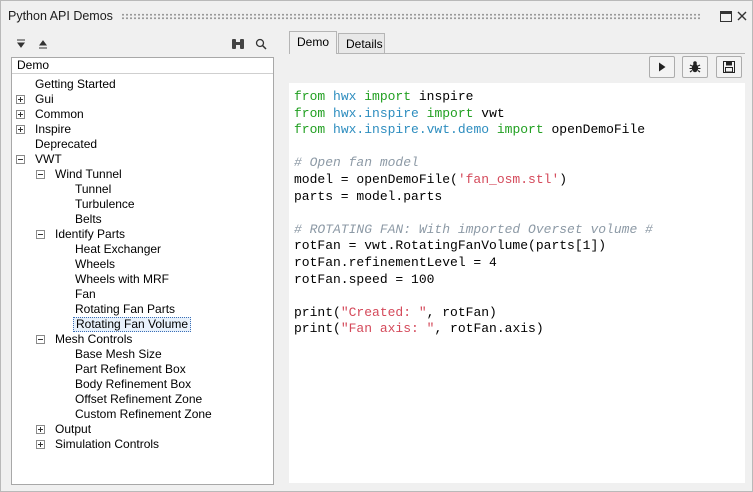 The height and width of the screenshot is (492, 753). What do you see at coordinates (313, 42) in the screenshot?
I see `tab-demo: Demo` at bounding box center [313, 42].